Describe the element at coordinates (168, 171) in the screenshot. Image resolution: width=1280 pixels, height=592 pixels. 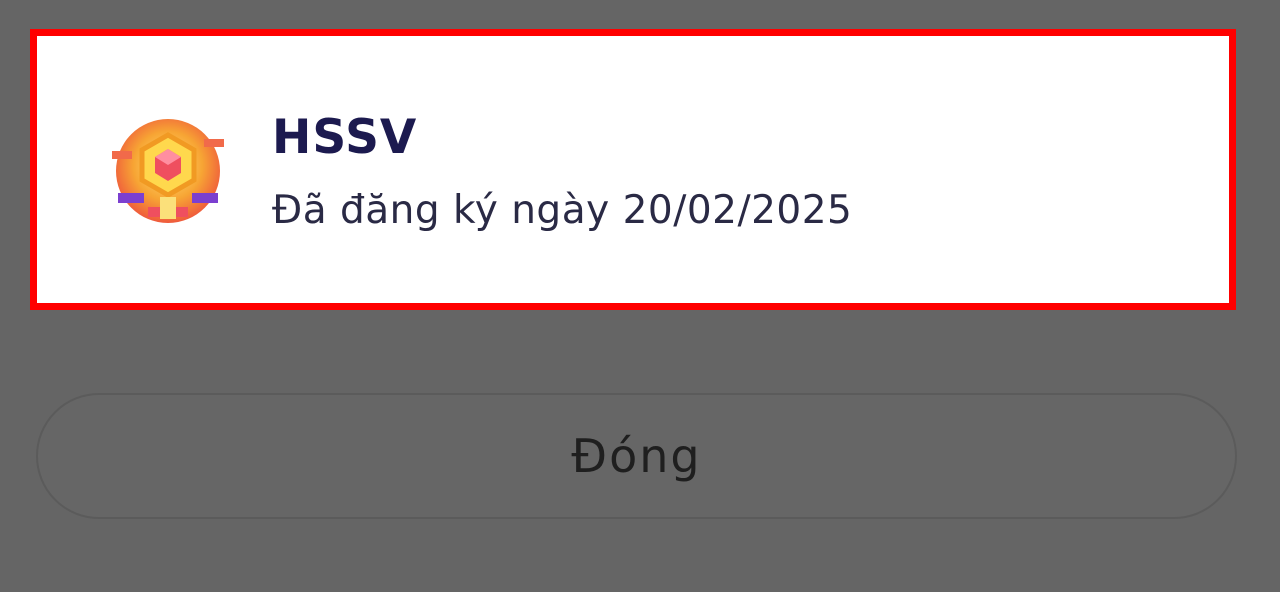
I see `hssv-badge-icon` at that location.